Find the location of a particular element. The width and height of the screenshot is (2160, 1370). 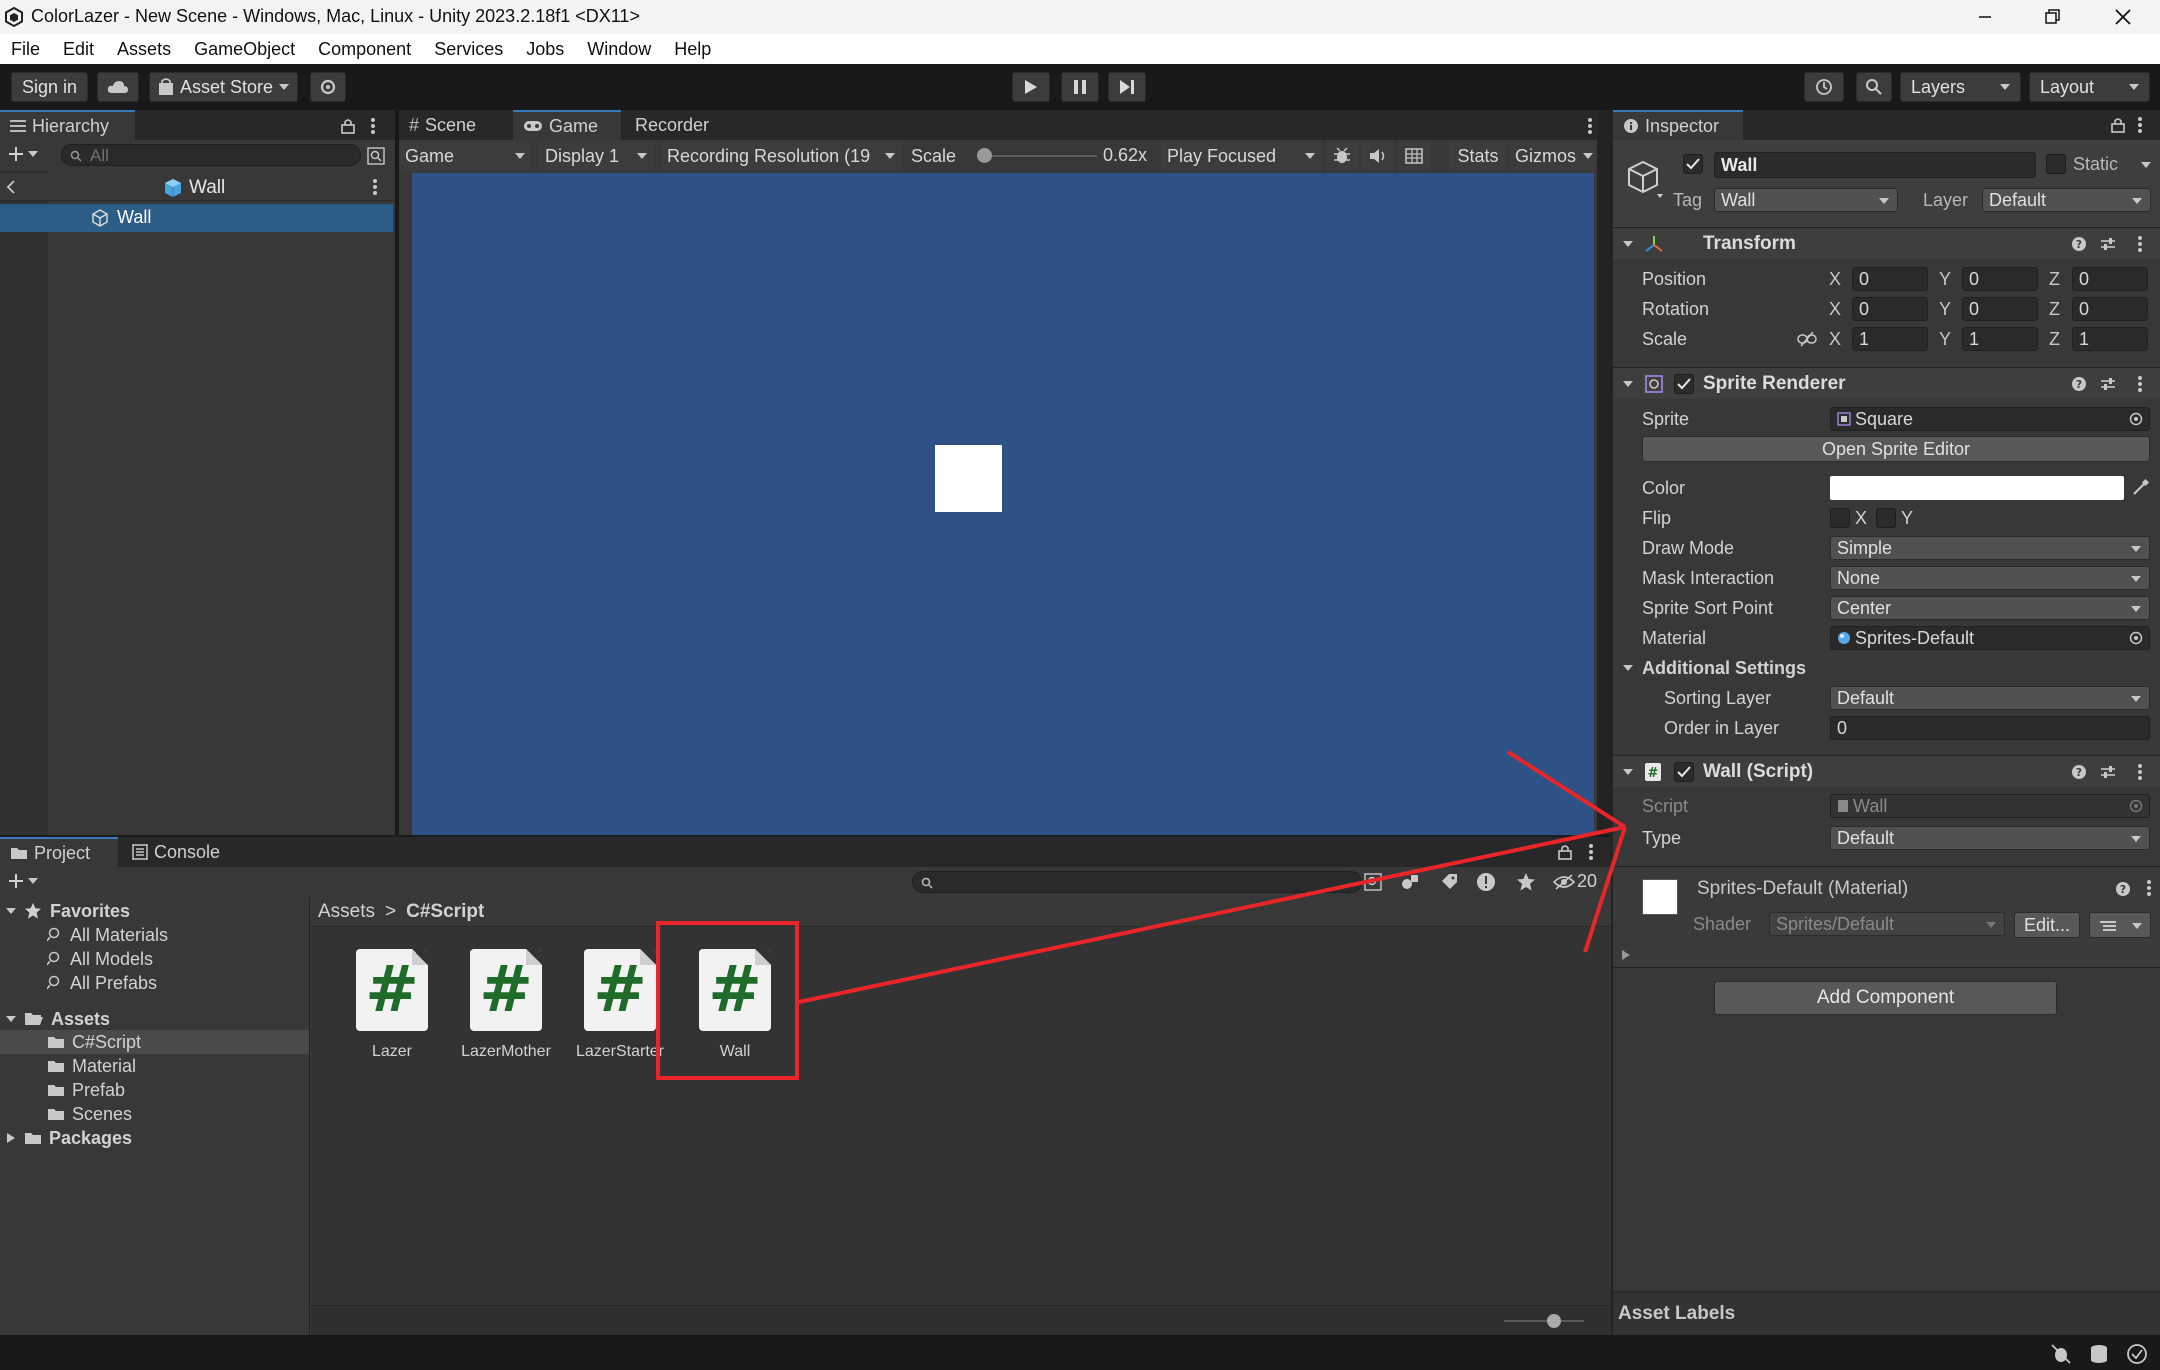

menu-edit: Edit is located at coordinates (78, 49).